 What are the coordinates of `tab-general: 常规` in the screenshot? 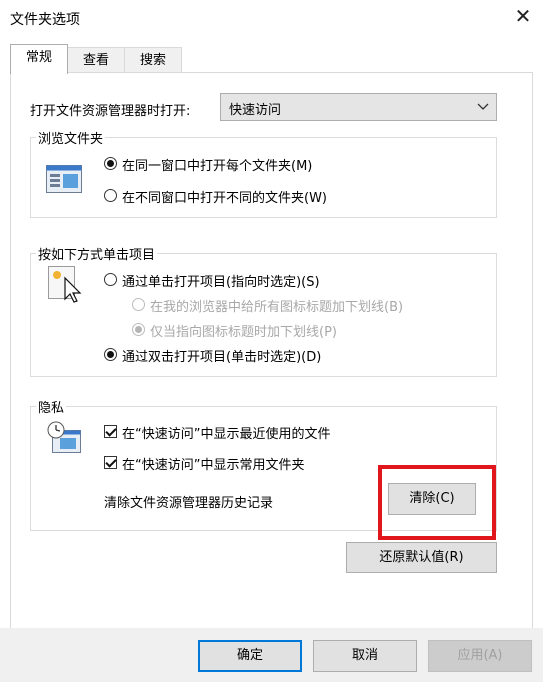 It's located at (39, 59).